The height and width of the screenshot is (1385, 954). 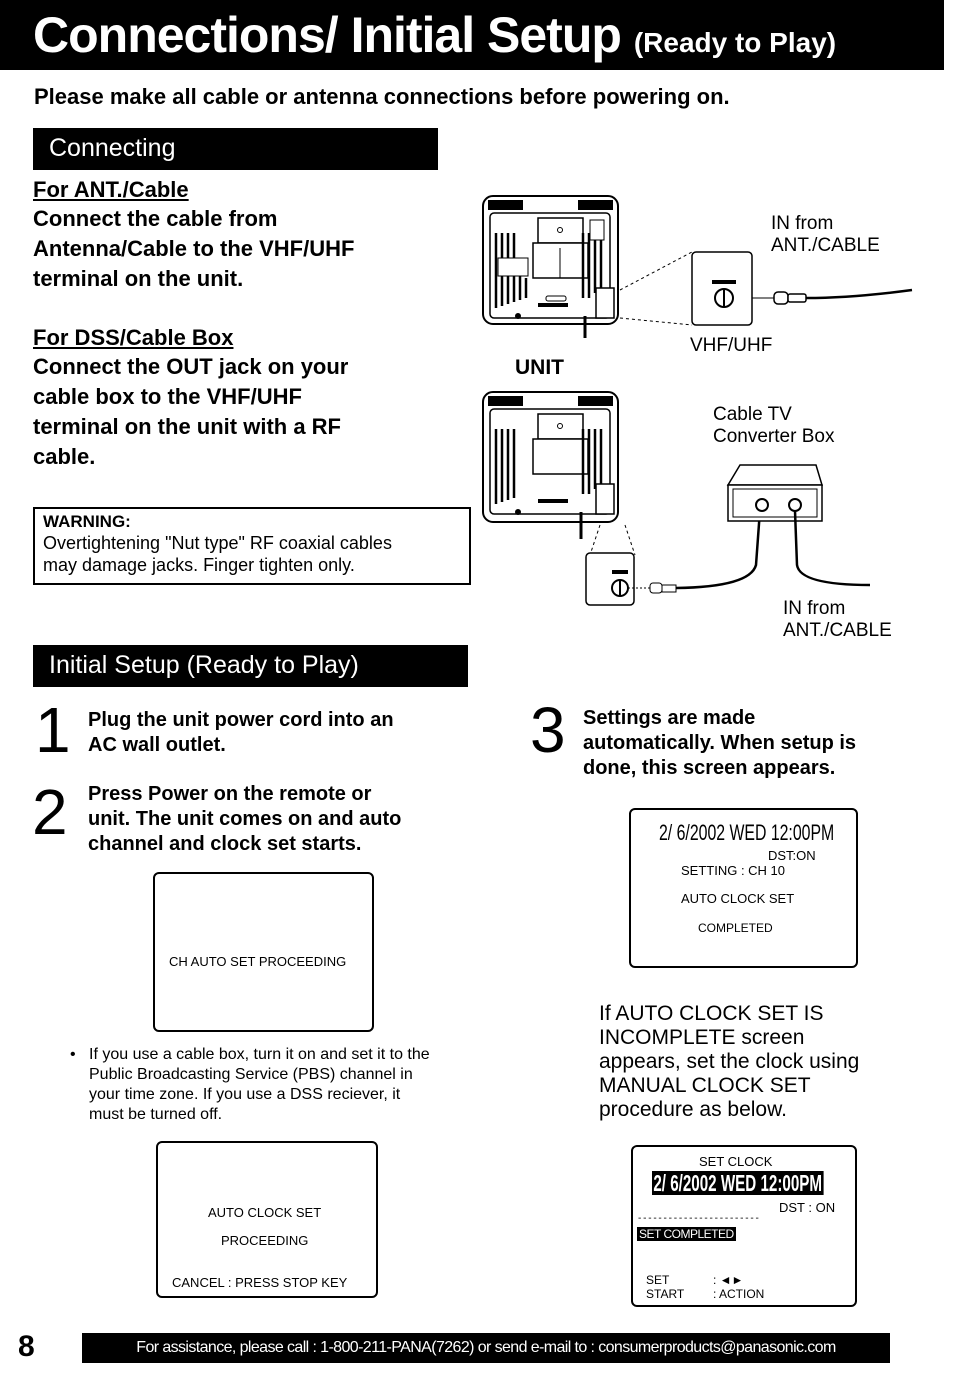 What do you see at coordinates (327, 35) in the screenshot?
I see `title-text: Connections/ Initial Setup` at bounding box center [327, 35].